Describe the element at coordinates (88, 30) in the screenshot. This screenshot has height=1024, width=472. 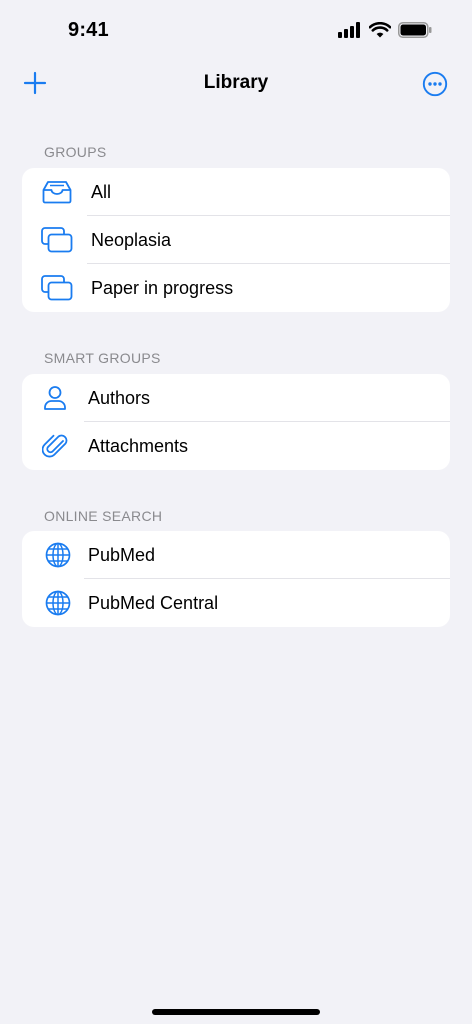
I see `status-time: 9:41` at that location.